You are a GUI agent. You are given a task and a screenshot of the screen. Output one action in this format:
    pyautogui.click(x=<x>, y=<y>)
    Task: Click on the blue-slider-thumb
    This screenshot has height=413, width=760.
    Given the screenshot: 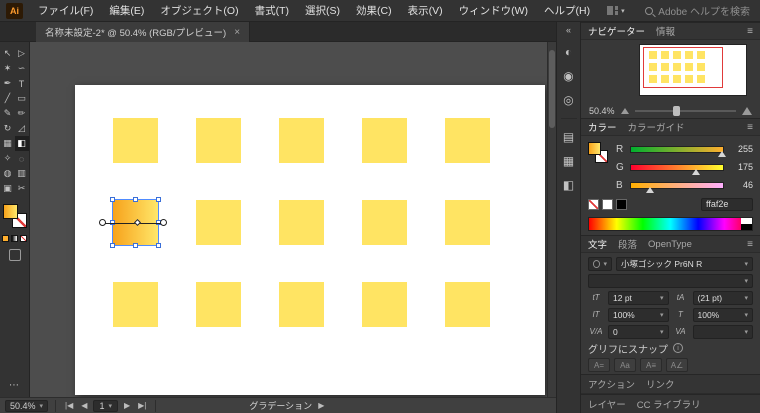 What is the action you would take?
    pyautogui.click(x=649, y=189)
    